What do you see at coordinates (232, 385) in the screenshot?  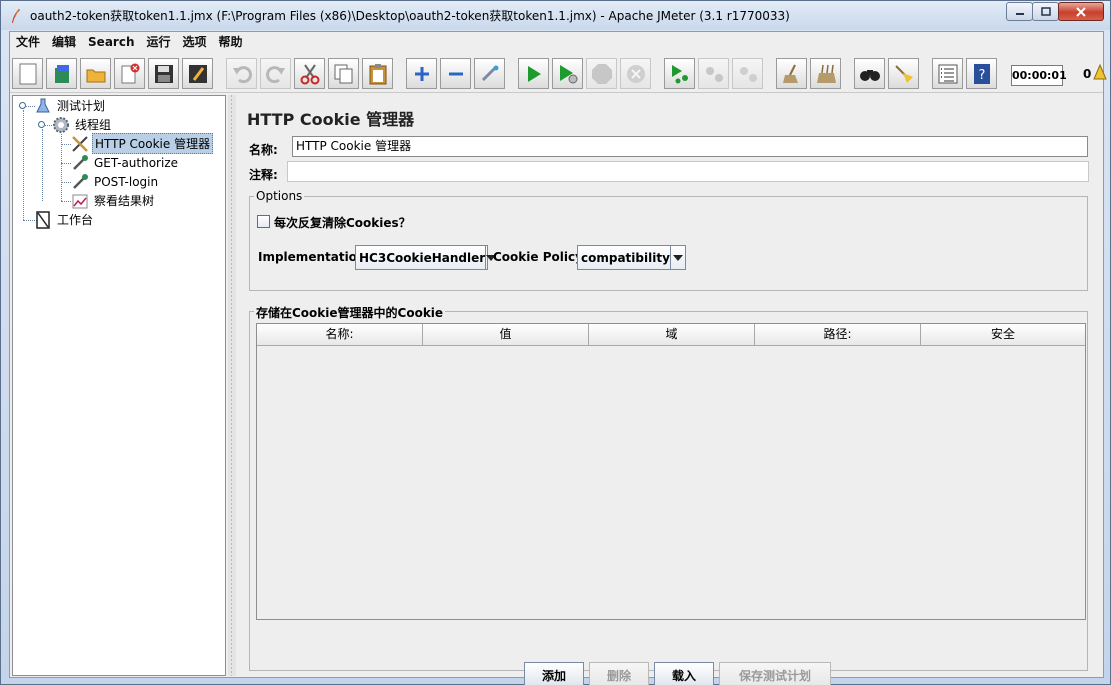 I see `pane-splitter` at bounding box center [232, 385].